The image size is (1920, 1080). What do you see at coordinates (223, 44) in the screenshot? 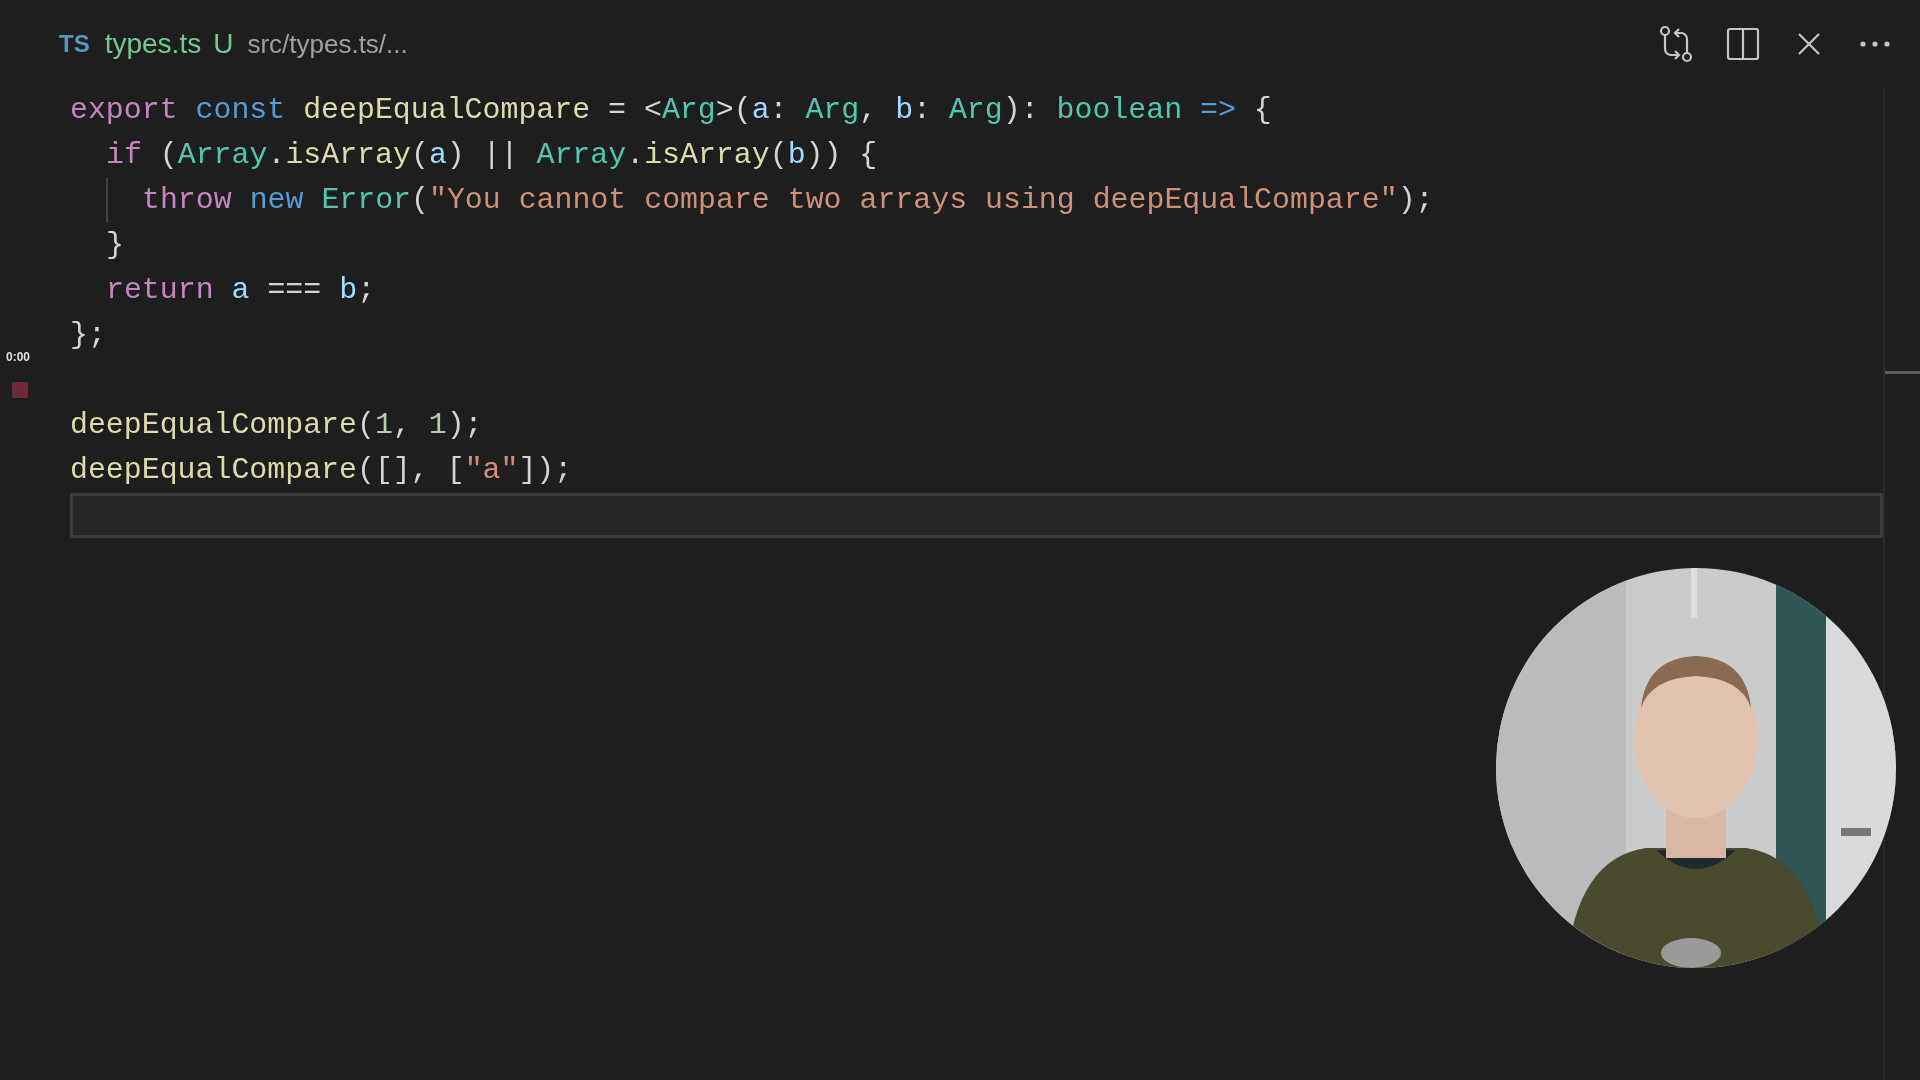
I see `git-status: U` at bounding box center [223, 44].